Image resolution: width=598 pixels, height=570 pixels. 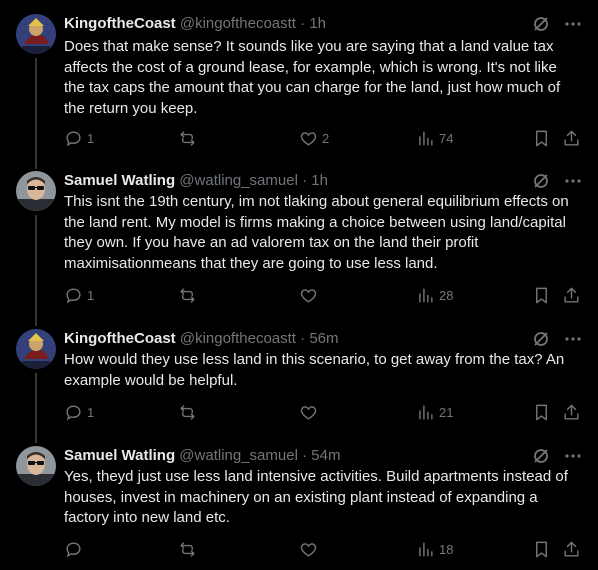 What do you see at coordinates (325, 455) in the screenshot?
I see `timestamp: 54m` at bounding box center [325, 455].